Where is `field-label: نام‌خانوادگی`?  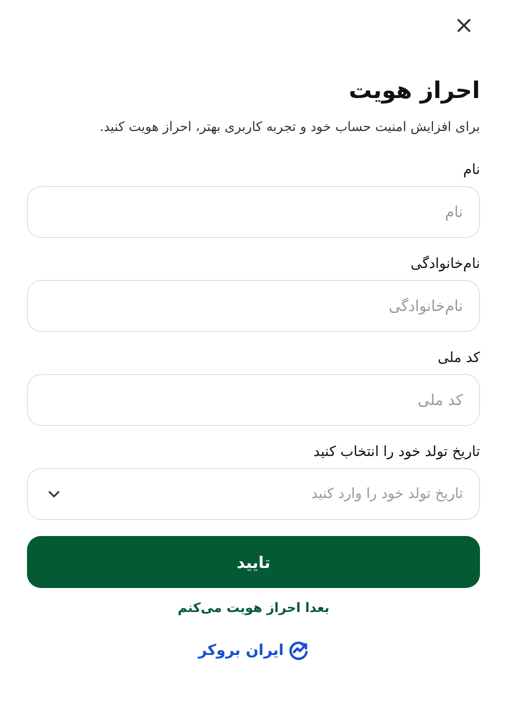
field-label: نام‌خانوادگی is located at coordinates (445, 264).